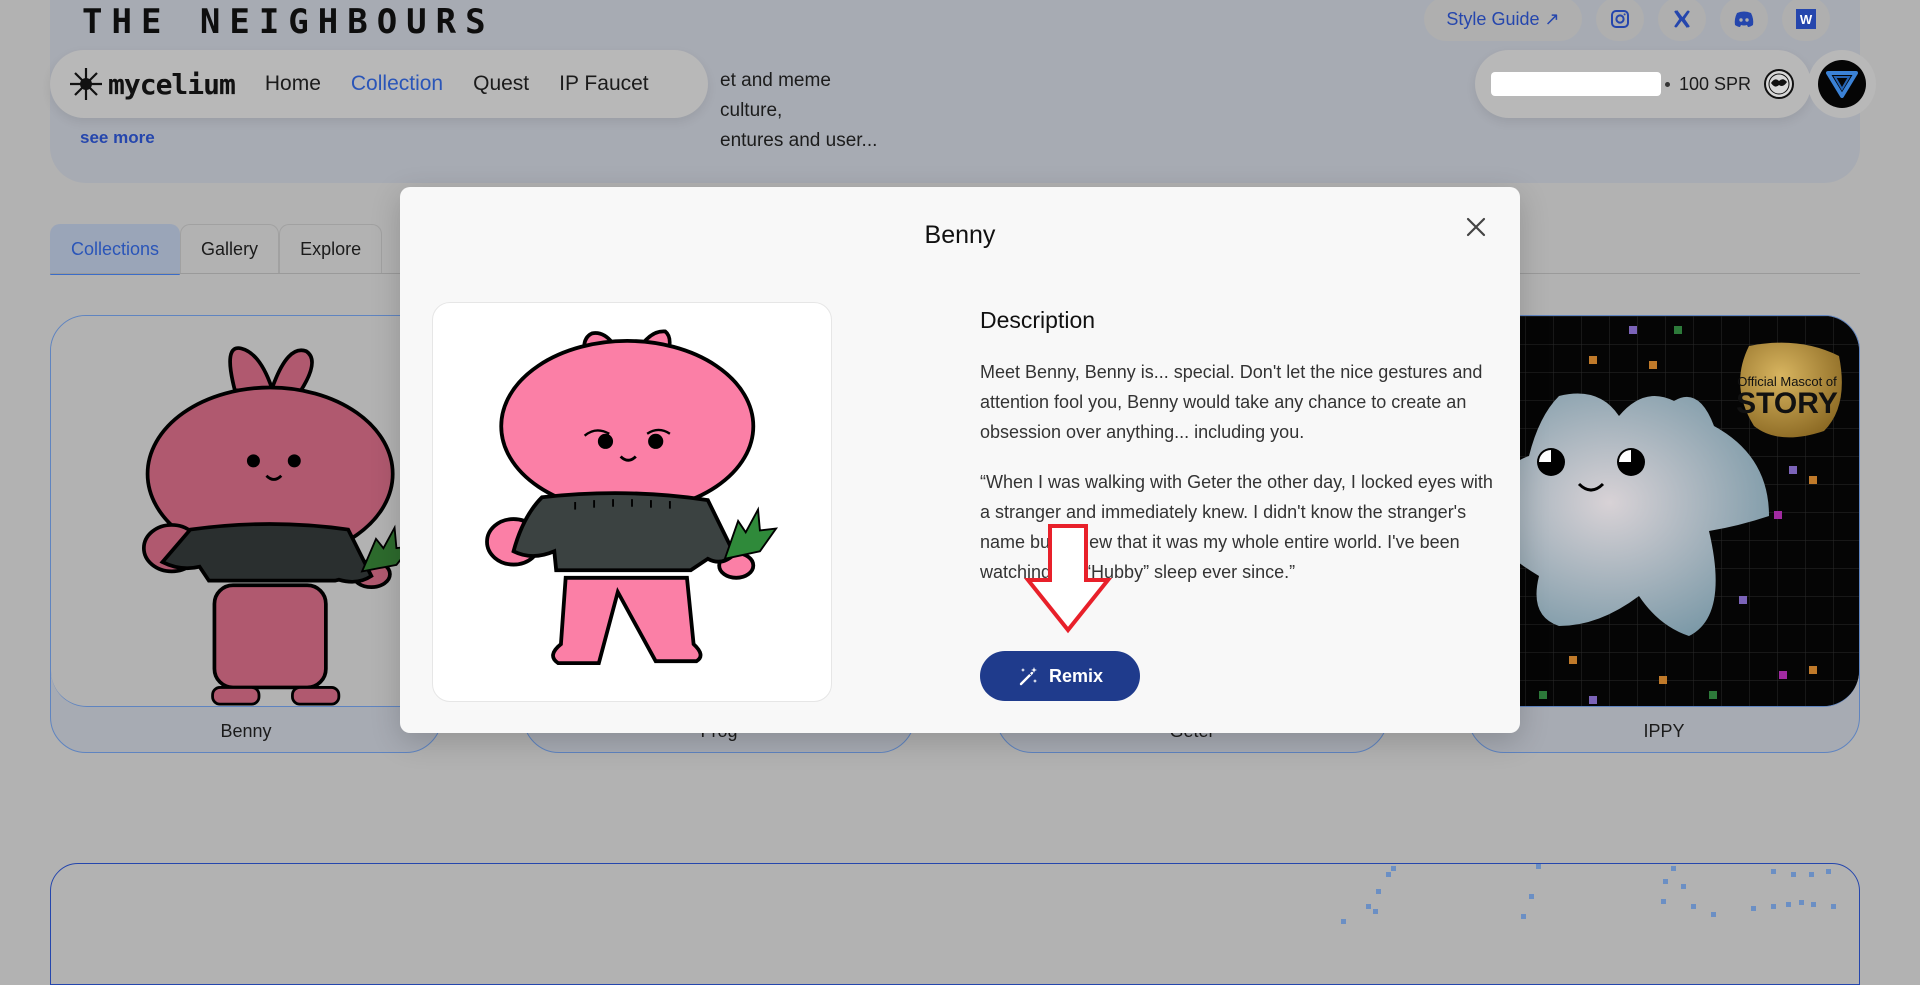  I want to click on brand-name: mycelium, so click(172, 84).